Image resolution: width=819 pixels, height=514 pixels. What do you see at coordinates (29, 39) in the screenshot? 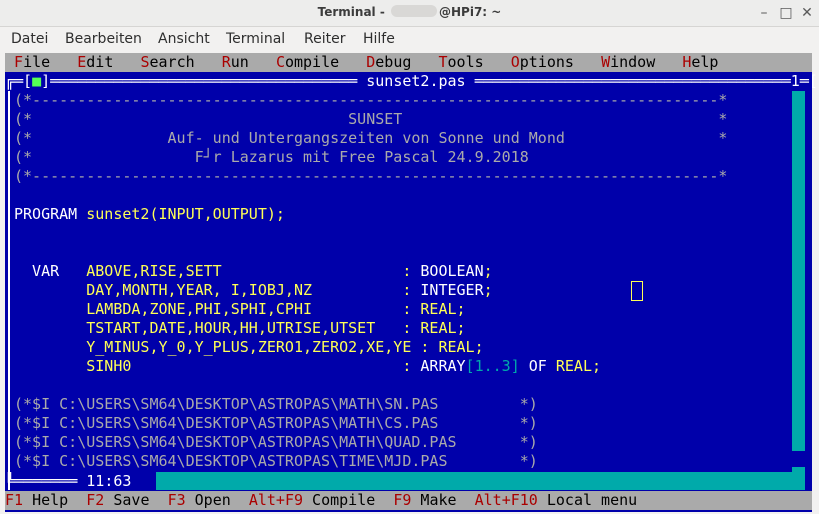
I see `menu-datei: Datei` at bounding box center [29, 39].